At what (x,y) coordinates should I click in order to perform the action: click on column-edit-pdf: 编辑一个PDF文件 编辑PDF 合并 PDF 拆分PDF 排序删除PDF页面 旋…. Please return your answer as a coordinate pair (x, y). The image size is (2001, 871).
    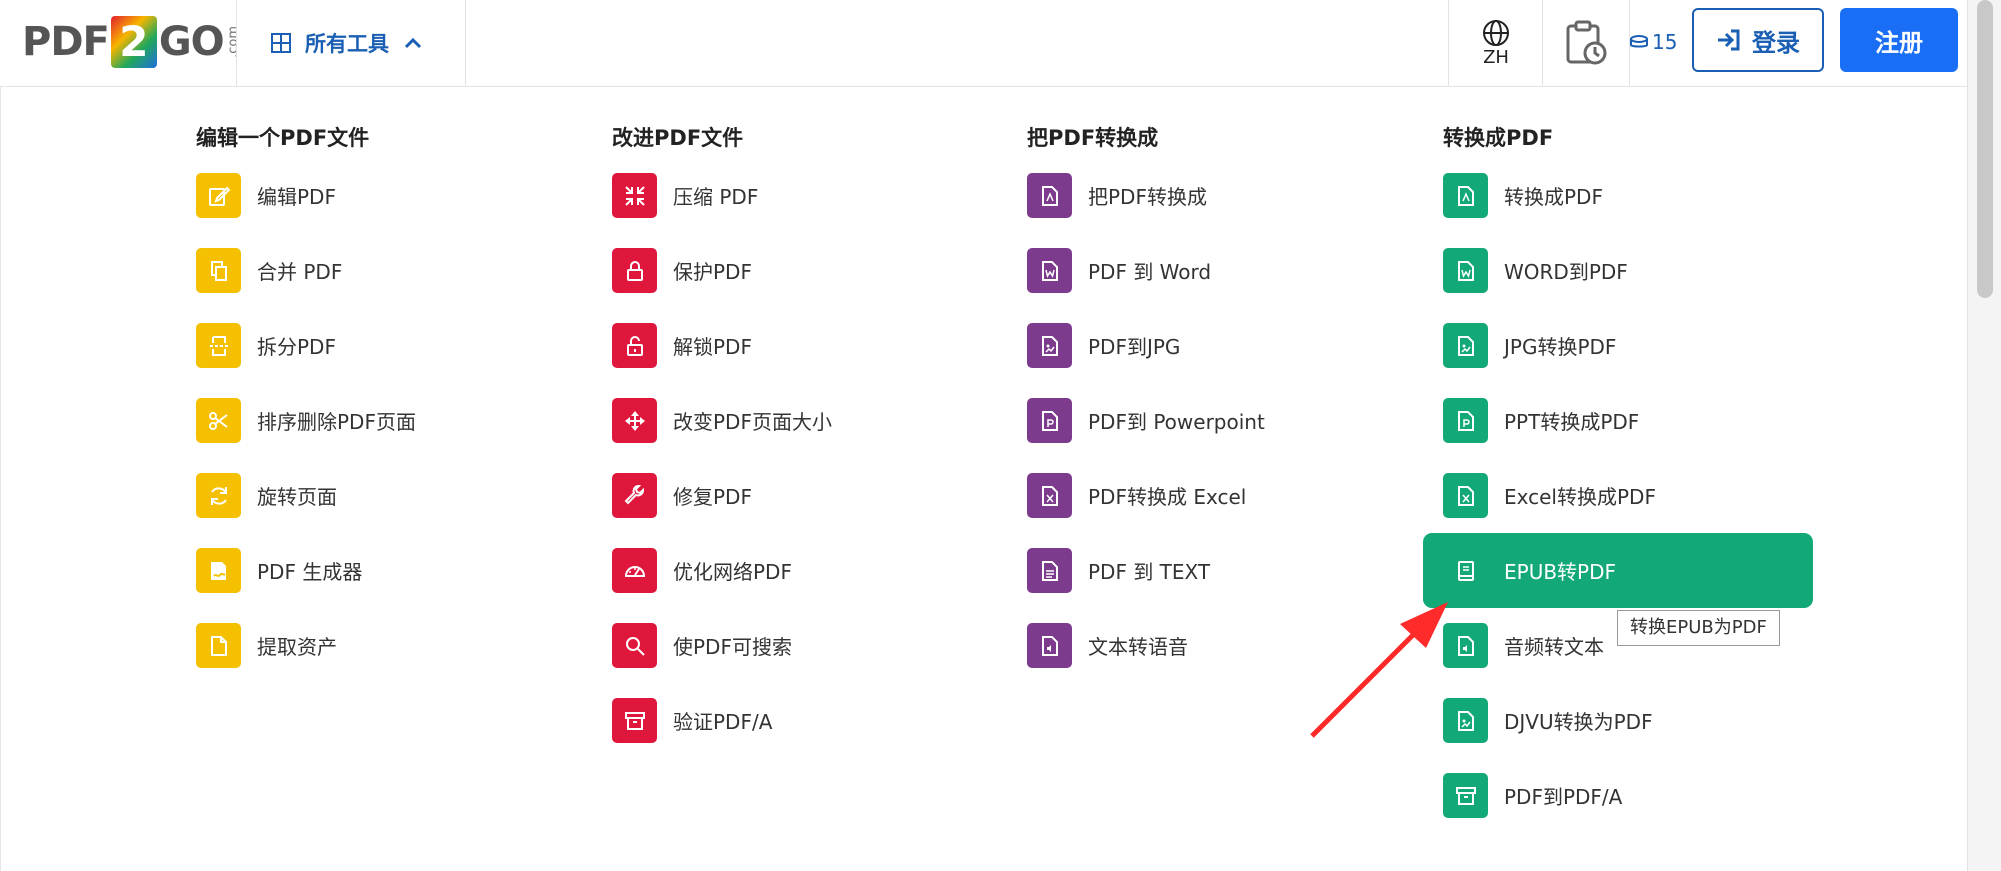
    Looking at the image, I should click on (306, 400).